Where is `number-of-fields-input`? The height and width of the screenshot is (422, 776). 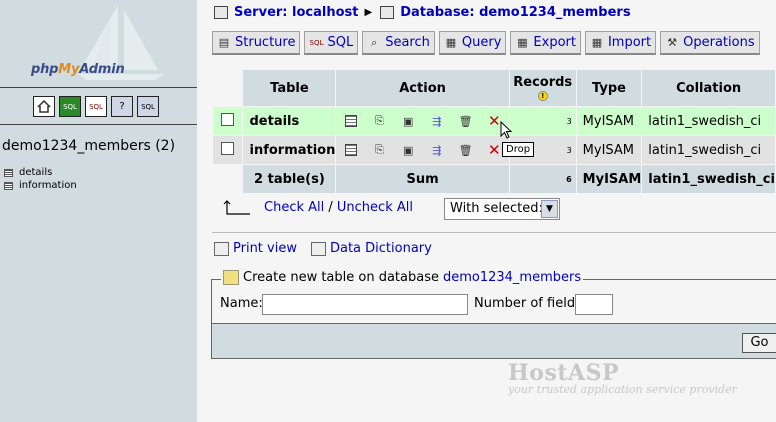
number-of-fields-input is located at coordinates (594, 304).